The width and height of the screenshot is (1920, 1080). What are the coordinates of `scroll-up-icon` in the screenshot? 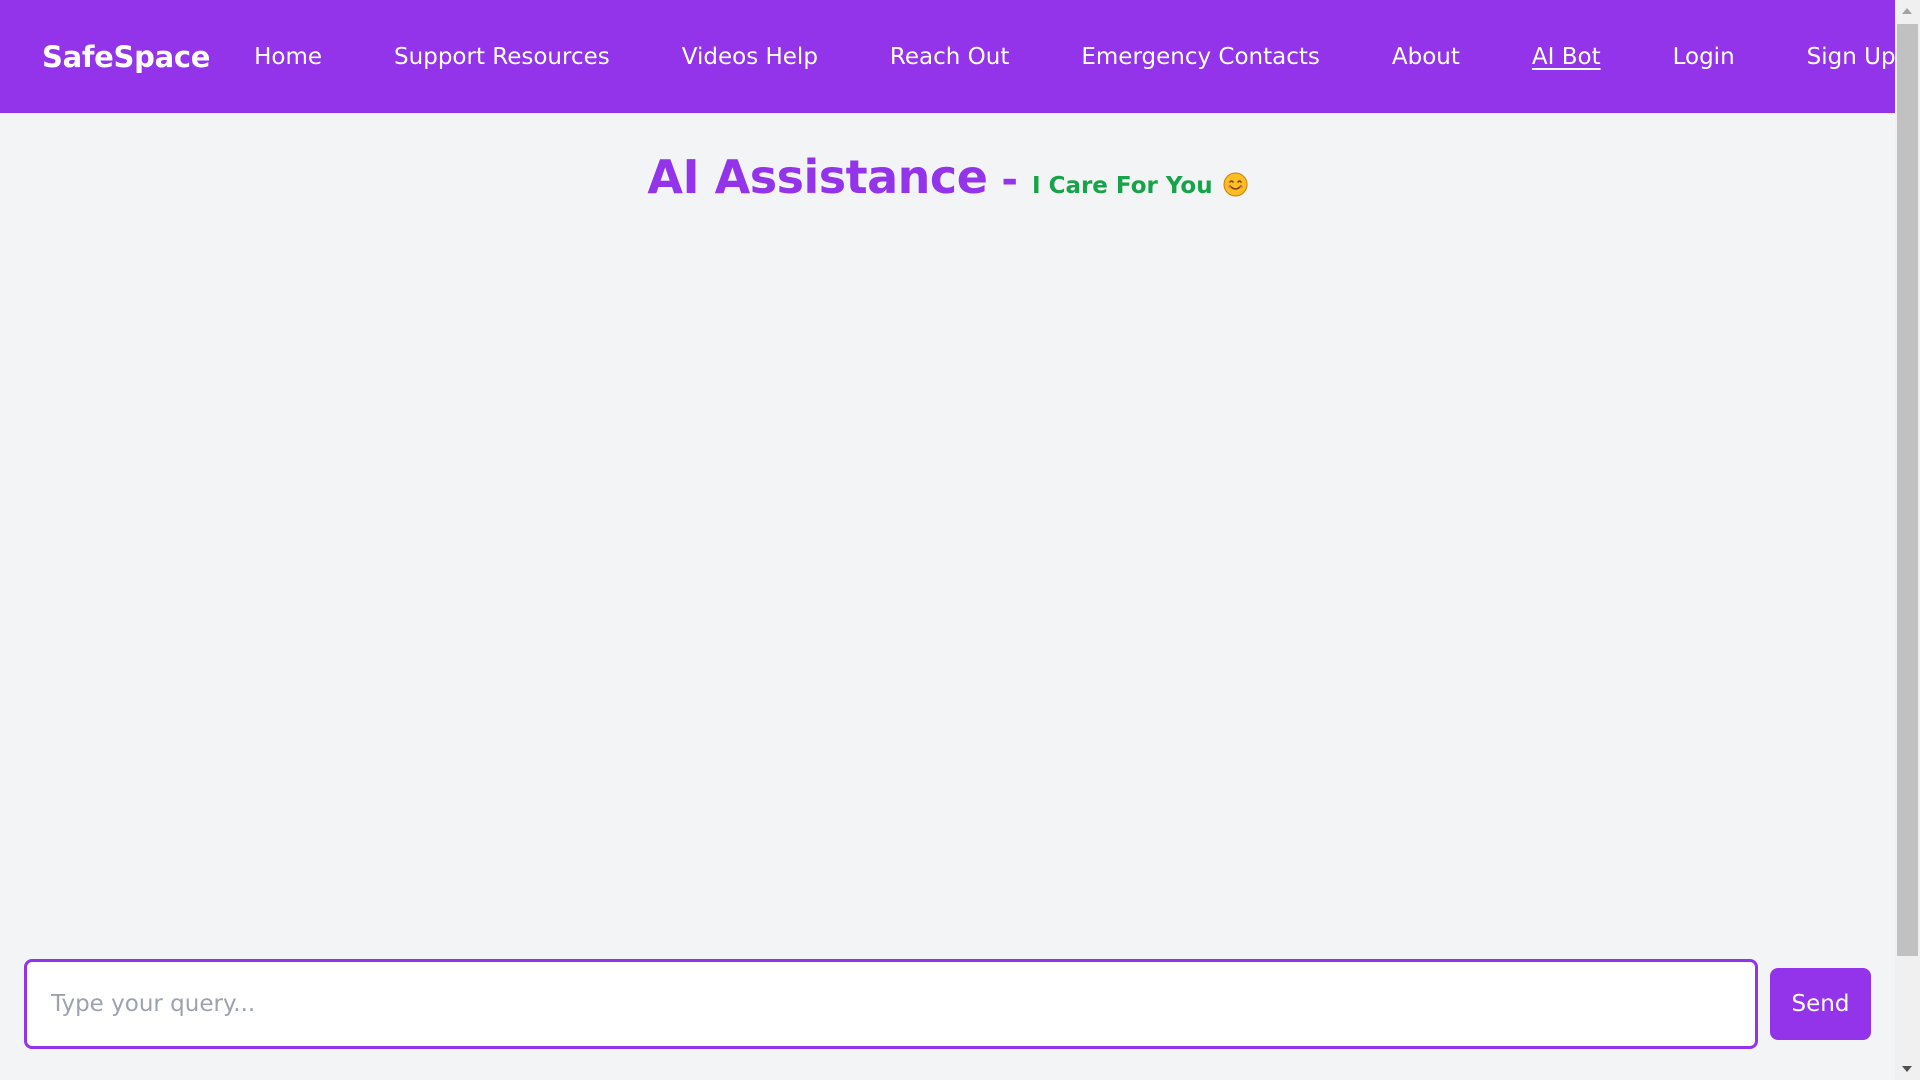 It's located at (1907, 11).